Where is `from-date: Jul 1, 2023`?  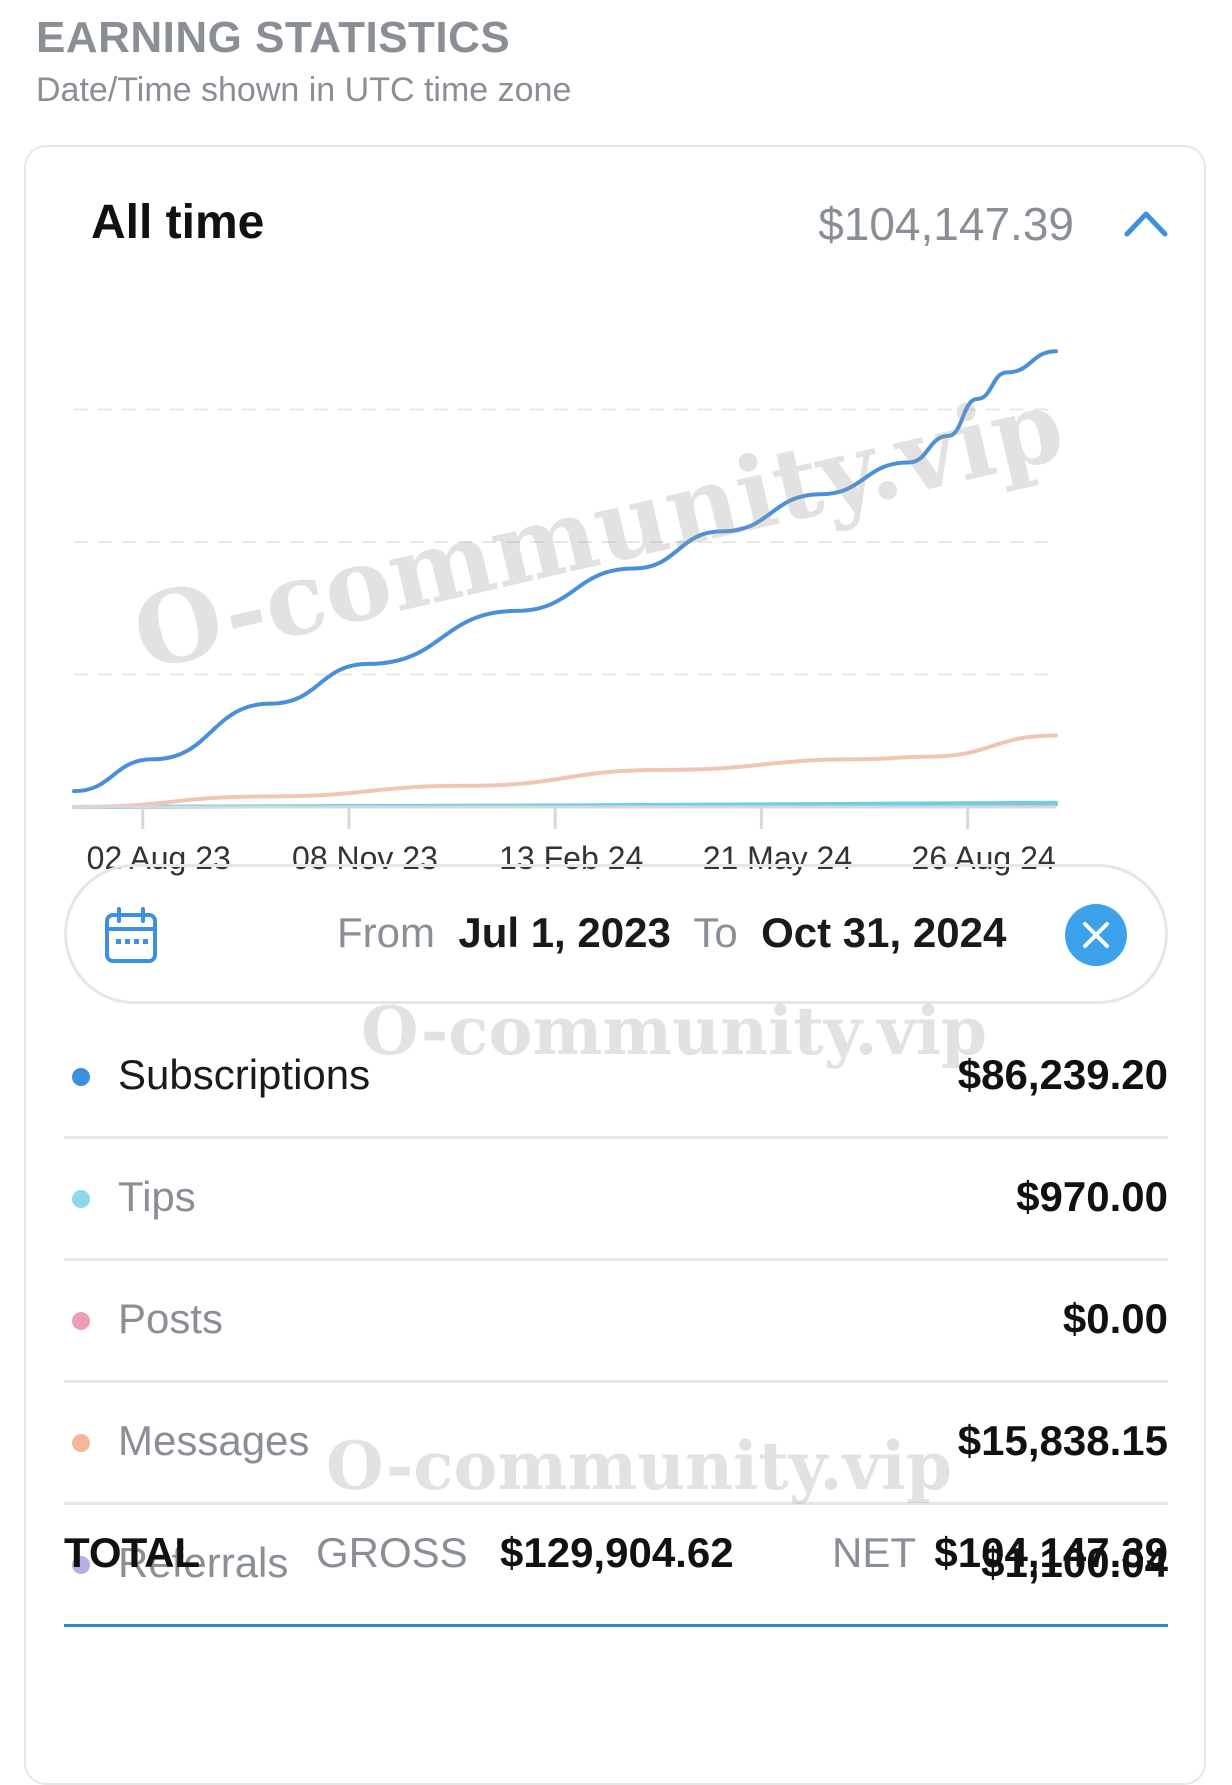
from-date: Jul 1, 2023 is located at coordinates (564, 932).